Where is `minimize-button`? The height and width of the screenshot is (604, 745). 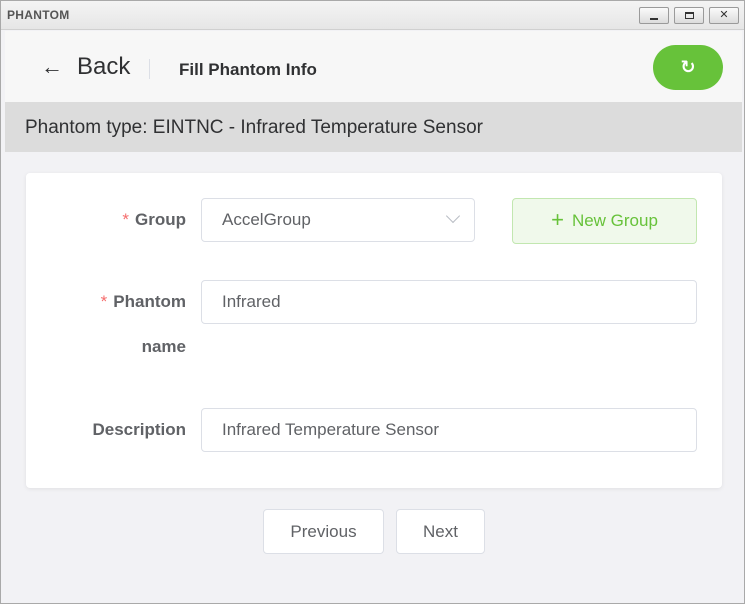
minimize-button is located at coordinates (654, 15).